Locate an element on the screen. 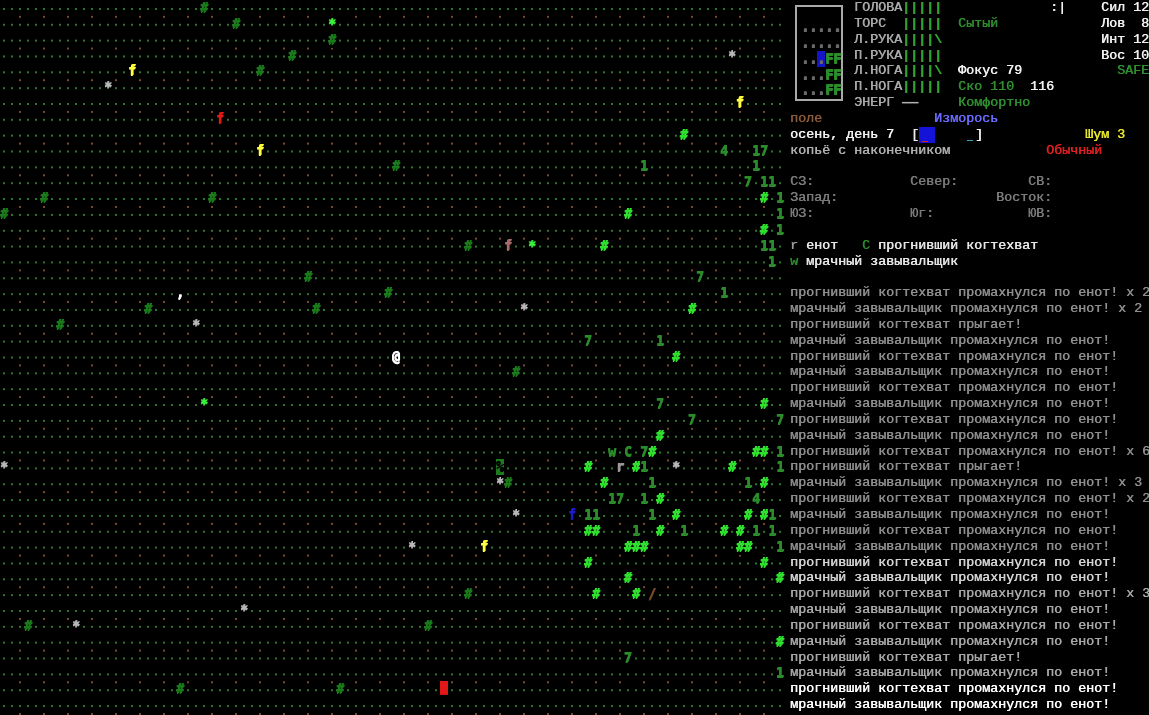  compass-label: Запад: is located at coordinates (814, 198).